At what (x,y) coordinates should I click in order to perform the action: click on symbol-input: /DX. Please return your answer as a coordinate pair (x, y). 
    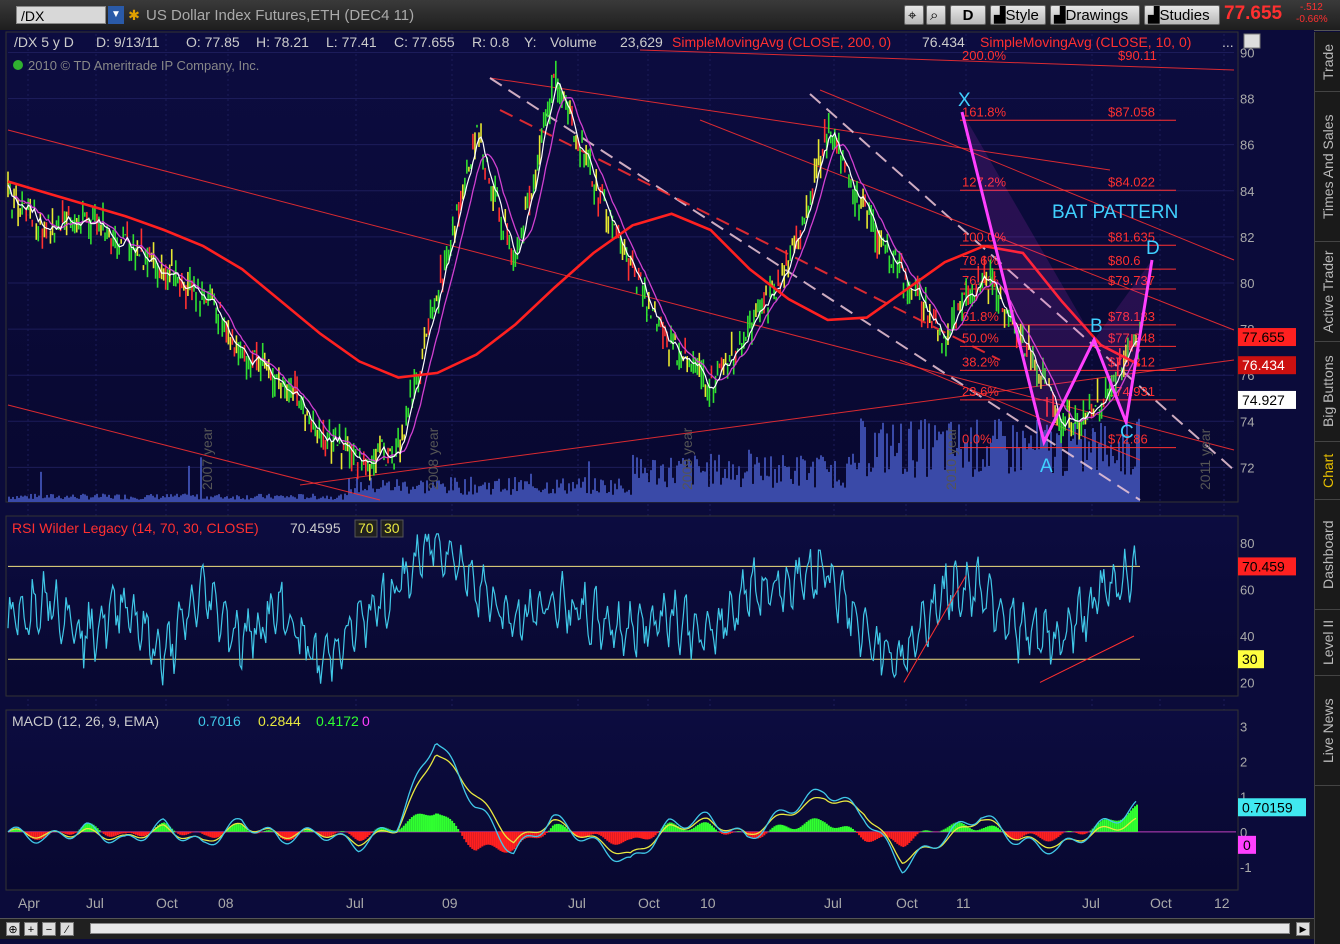
    Looking at the image, I should click on (61, 15).